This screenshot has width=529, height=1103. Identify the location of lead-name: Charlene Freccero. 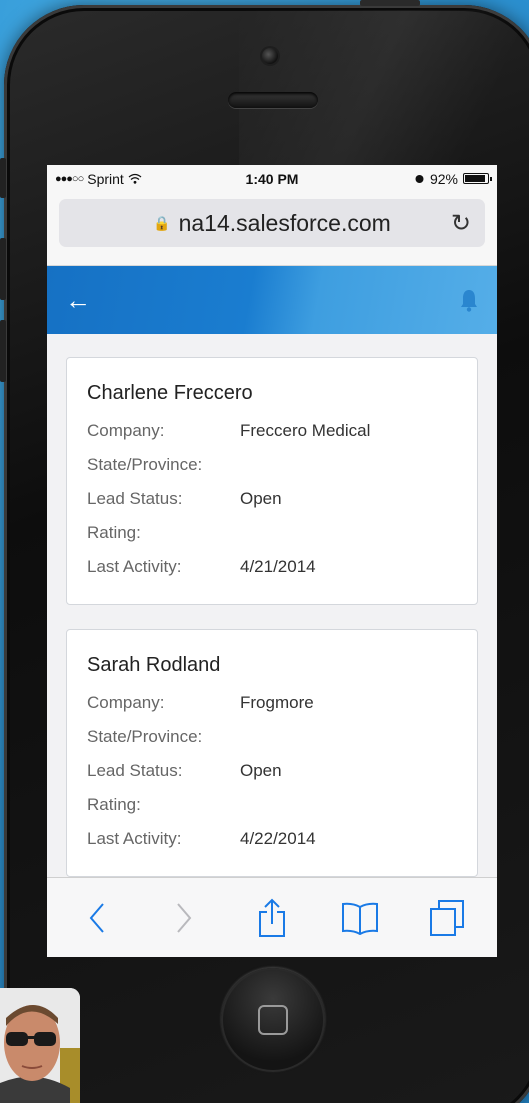
(272, 393).